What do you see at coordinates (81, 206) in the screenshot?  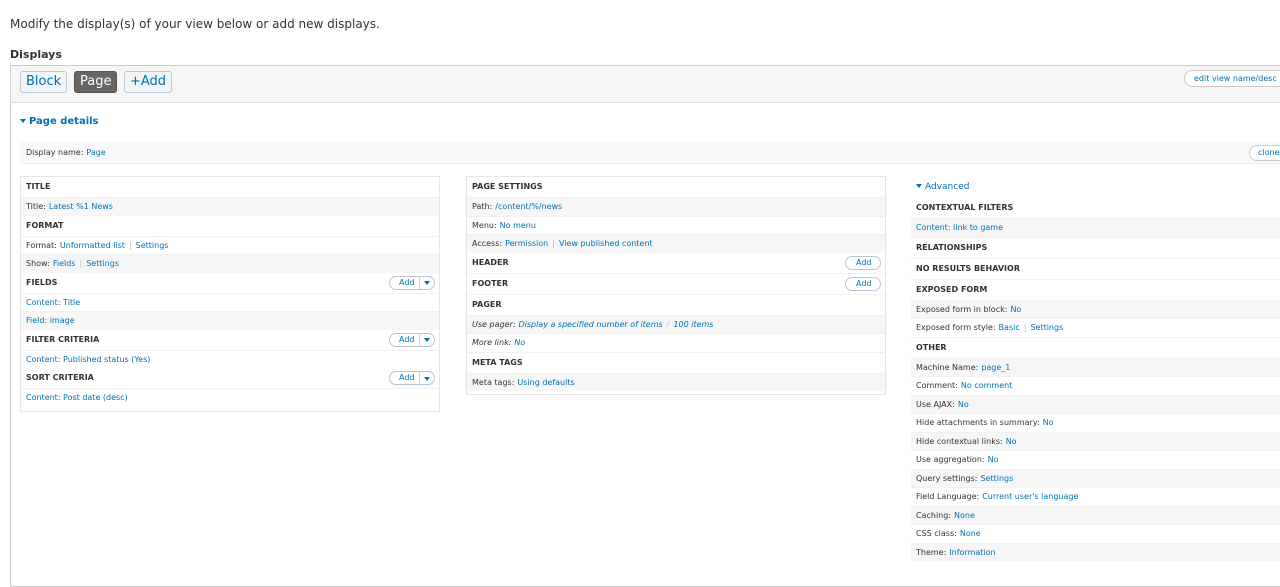 I see `title-link: Latest %1 News` at bounding box center [81, 206].